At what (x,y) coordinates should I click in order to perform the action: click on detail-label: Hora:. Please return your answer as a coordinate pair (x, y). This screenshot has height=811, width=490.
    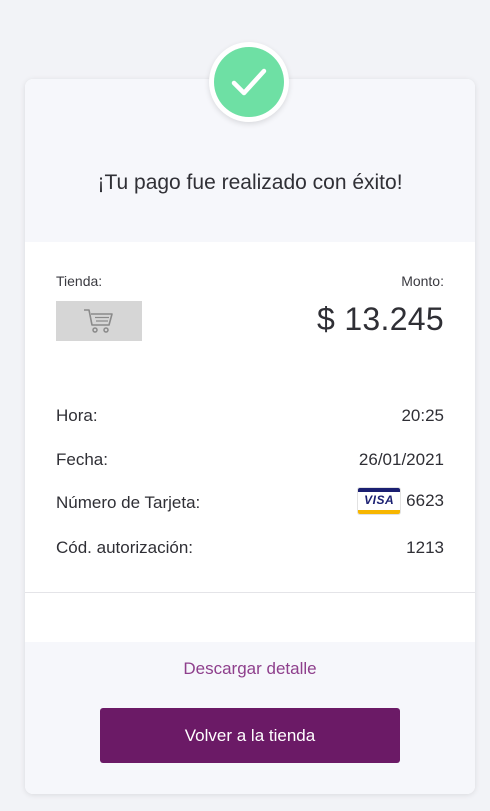
    Looking at the image, I should click on (77, 415).